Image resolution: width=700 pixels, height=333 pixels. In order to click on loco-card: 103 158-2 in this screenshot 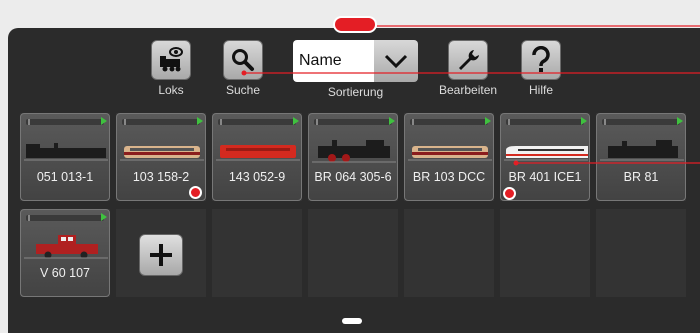, I will do `click(161, 157)`.